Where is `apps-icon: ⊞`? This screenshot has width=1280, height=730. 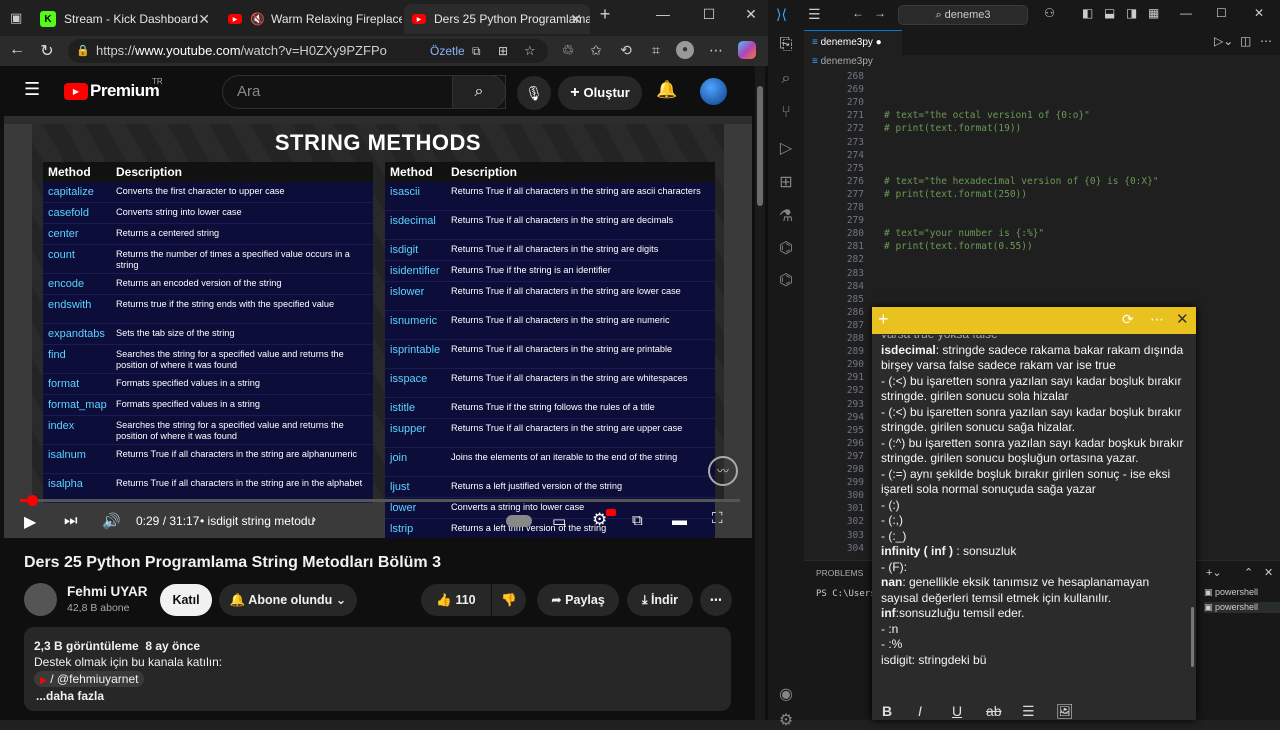
apps-icon: ⊞ is located at coordinates (503, 51).